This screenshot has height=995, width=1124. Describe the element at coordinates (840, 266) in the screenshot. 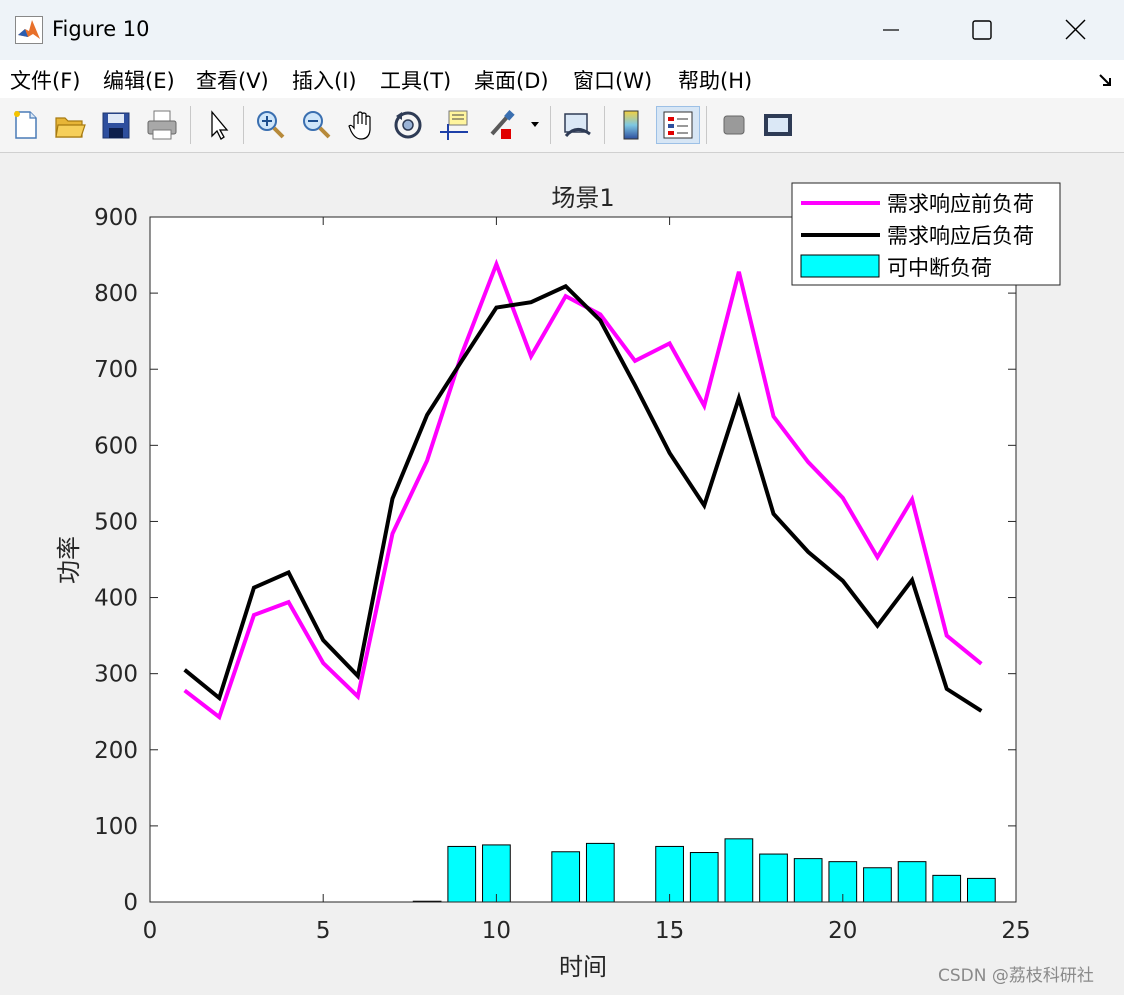

I see `legend-swatch-bars` at that location.